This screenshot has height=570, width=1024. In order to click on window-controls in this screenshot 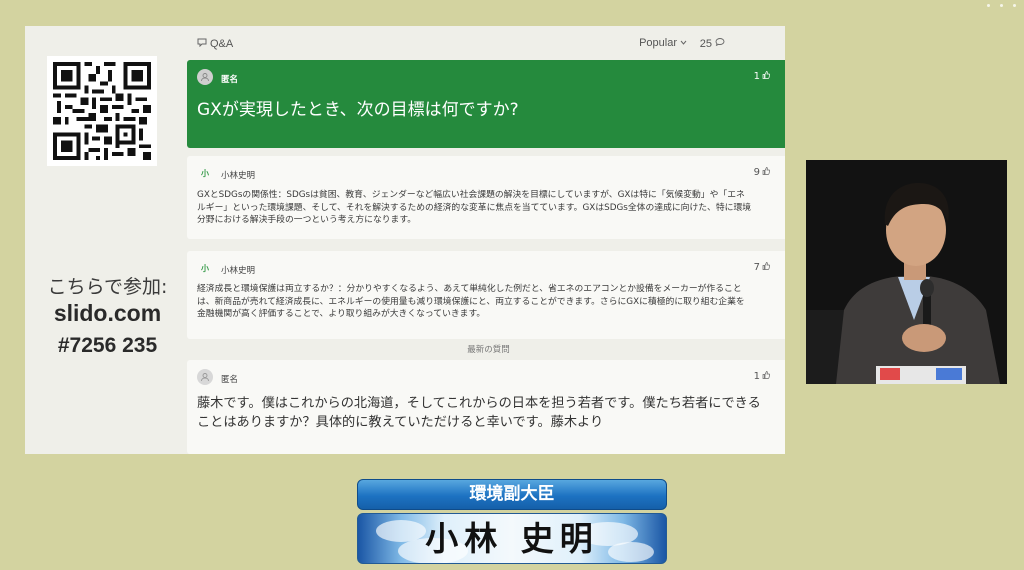, I will do `click(1001, 5)`.